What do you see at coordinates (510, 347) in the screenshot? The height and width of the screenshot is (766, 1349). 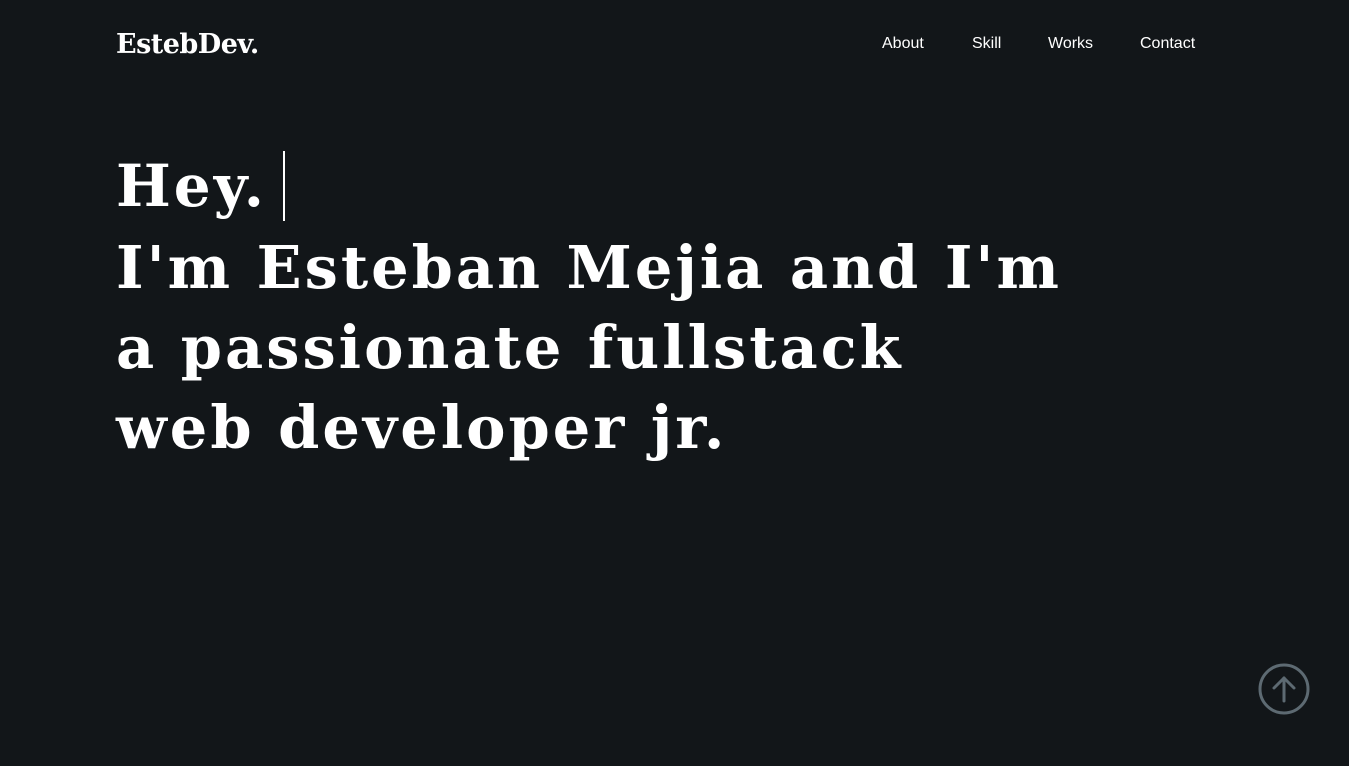 I see `headline-line-2: a passionate fullstack` at bounding box center [510, 347].